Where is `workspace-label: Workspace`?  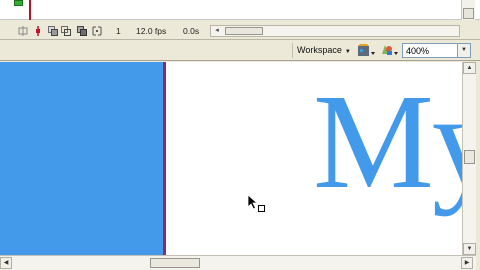 workspace-label: Workspace is located at coordinates (319, 50).